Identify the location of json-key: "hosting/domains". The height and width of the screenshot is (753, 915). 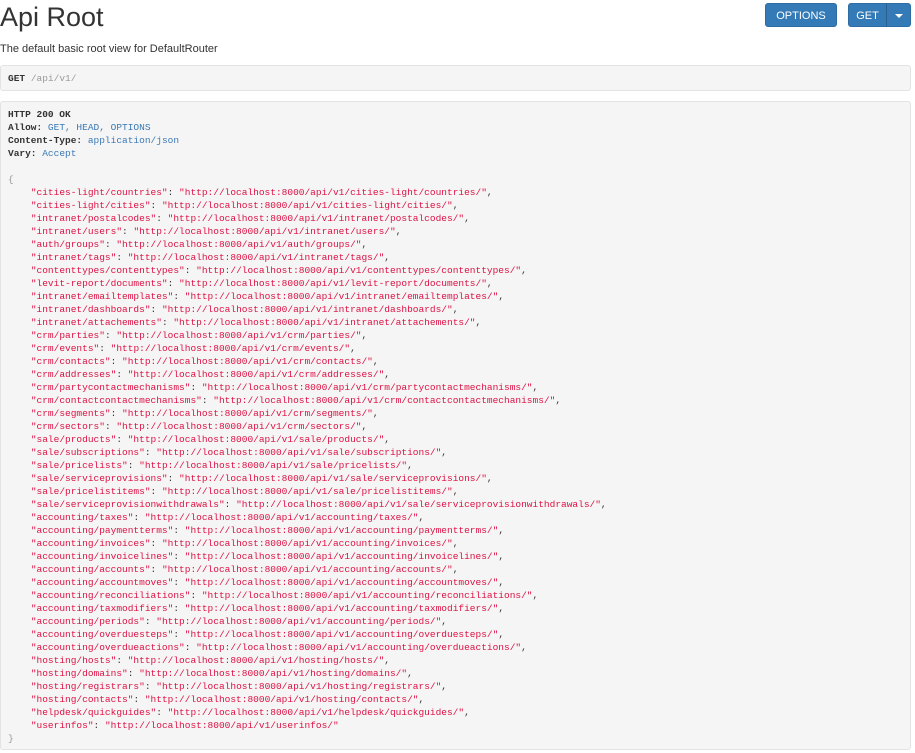
(79, 673).